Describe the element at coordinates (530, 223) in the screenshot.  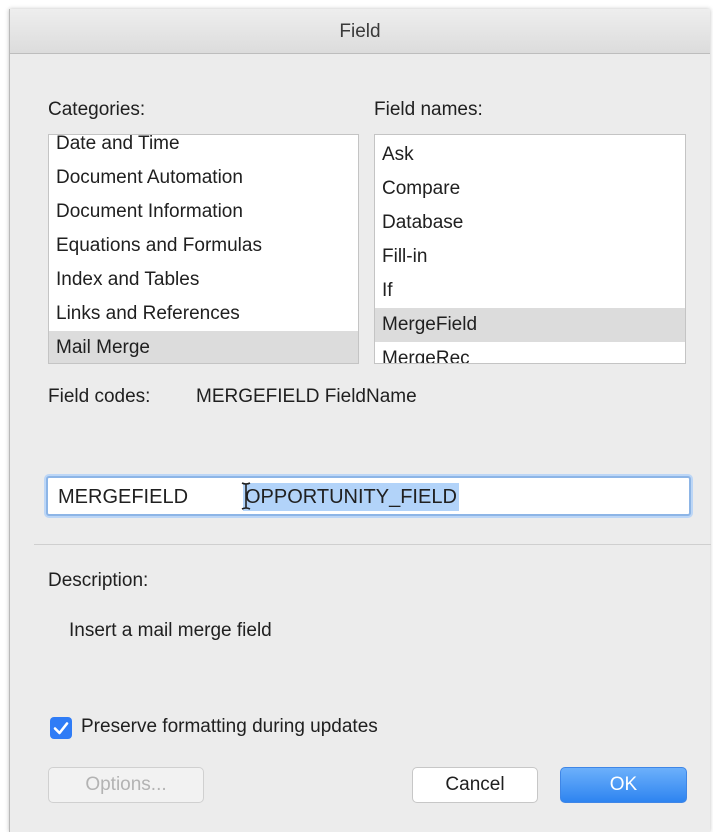
I see `field-name-item: Database` at that location.